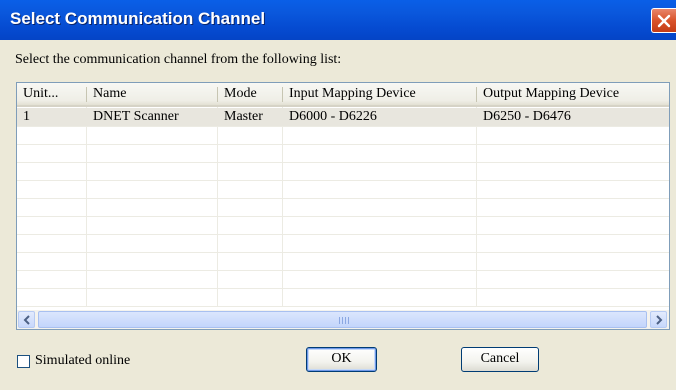  I want to click on arrow-left-icon, so click(26, 320).